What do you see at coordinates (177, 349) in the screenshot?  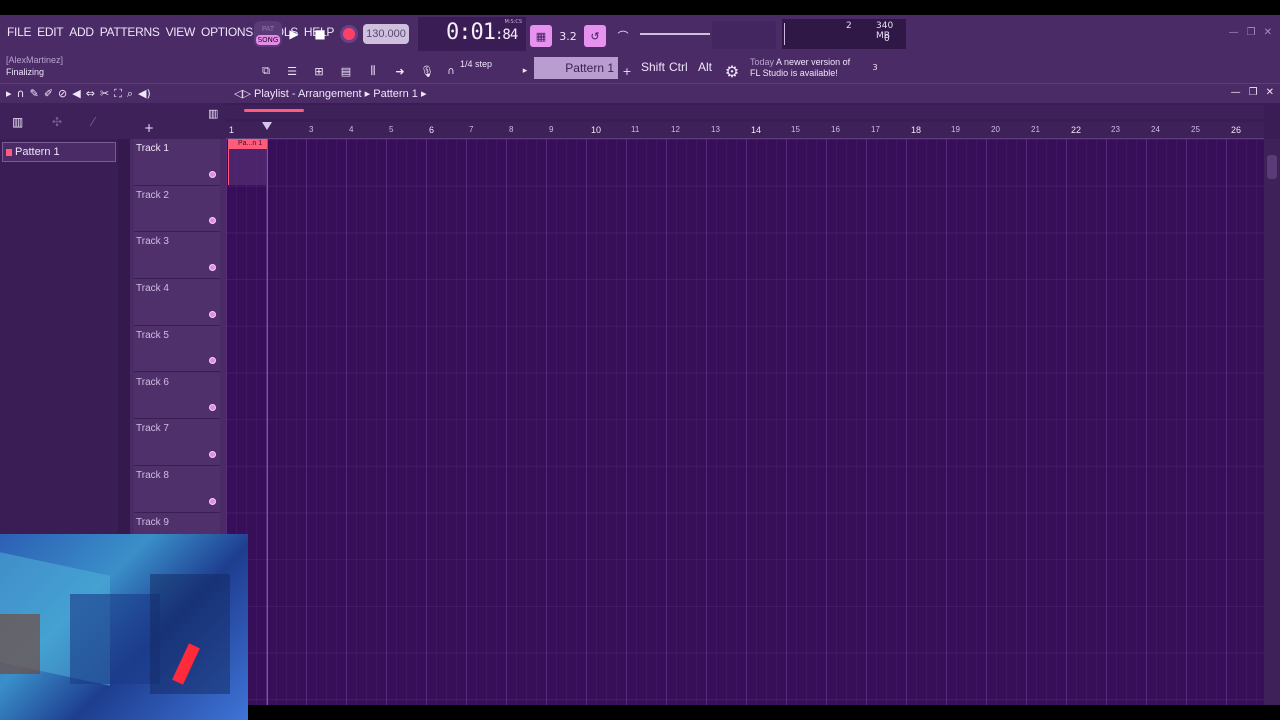 I see `track-header: Track 5` at bounding box center [177, 349].